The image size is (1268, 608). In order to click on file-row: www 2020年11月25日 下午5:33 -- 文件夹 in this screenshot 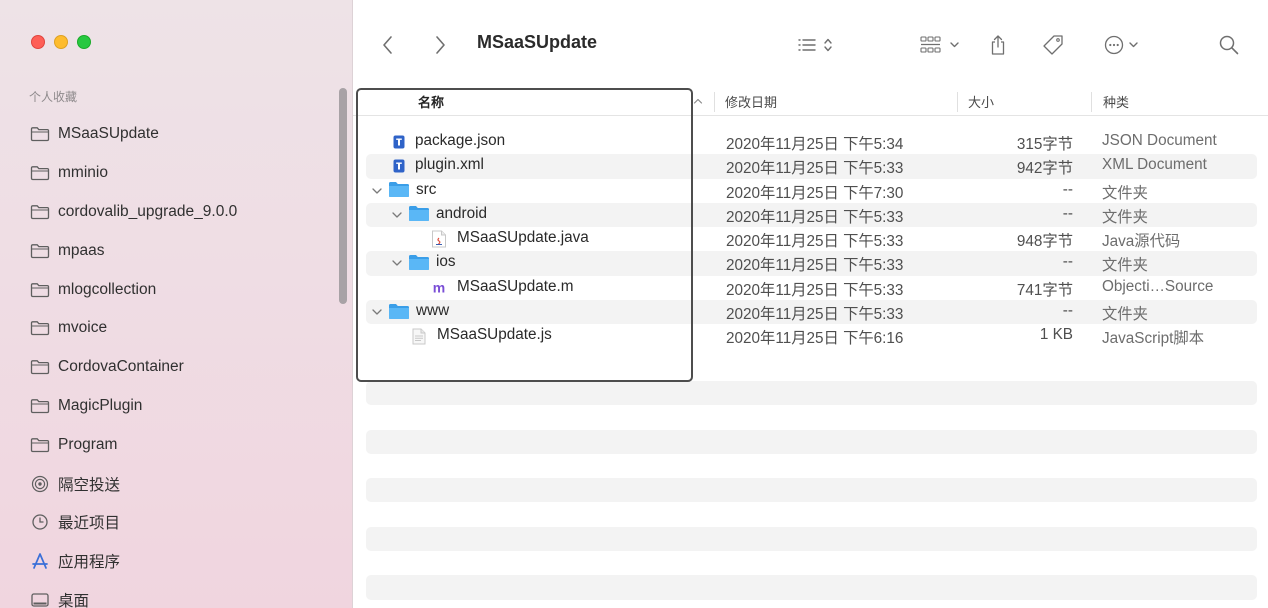, I will do `click(811, 312)`.